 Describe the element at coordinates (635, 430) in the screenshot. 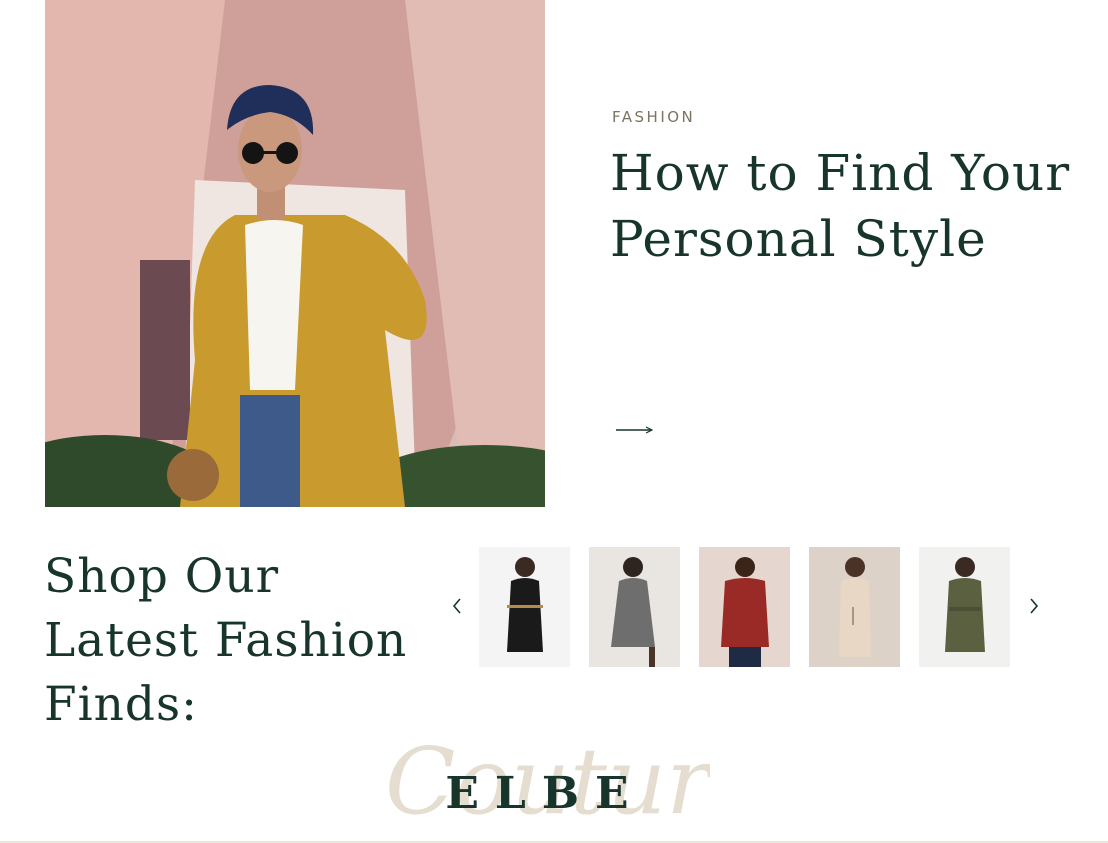

I see `read-more-arrow-icon` at that location.